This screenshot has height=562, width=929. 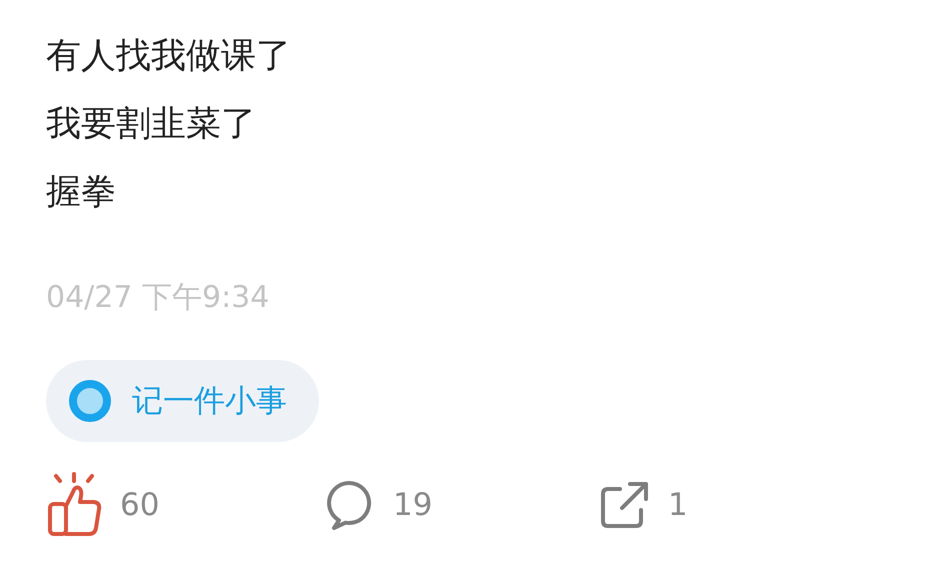 What do you see at coordinates (81, 192) in the screenshot?
I see `post-text-line: 握拳` at bounding box center [81, 192].